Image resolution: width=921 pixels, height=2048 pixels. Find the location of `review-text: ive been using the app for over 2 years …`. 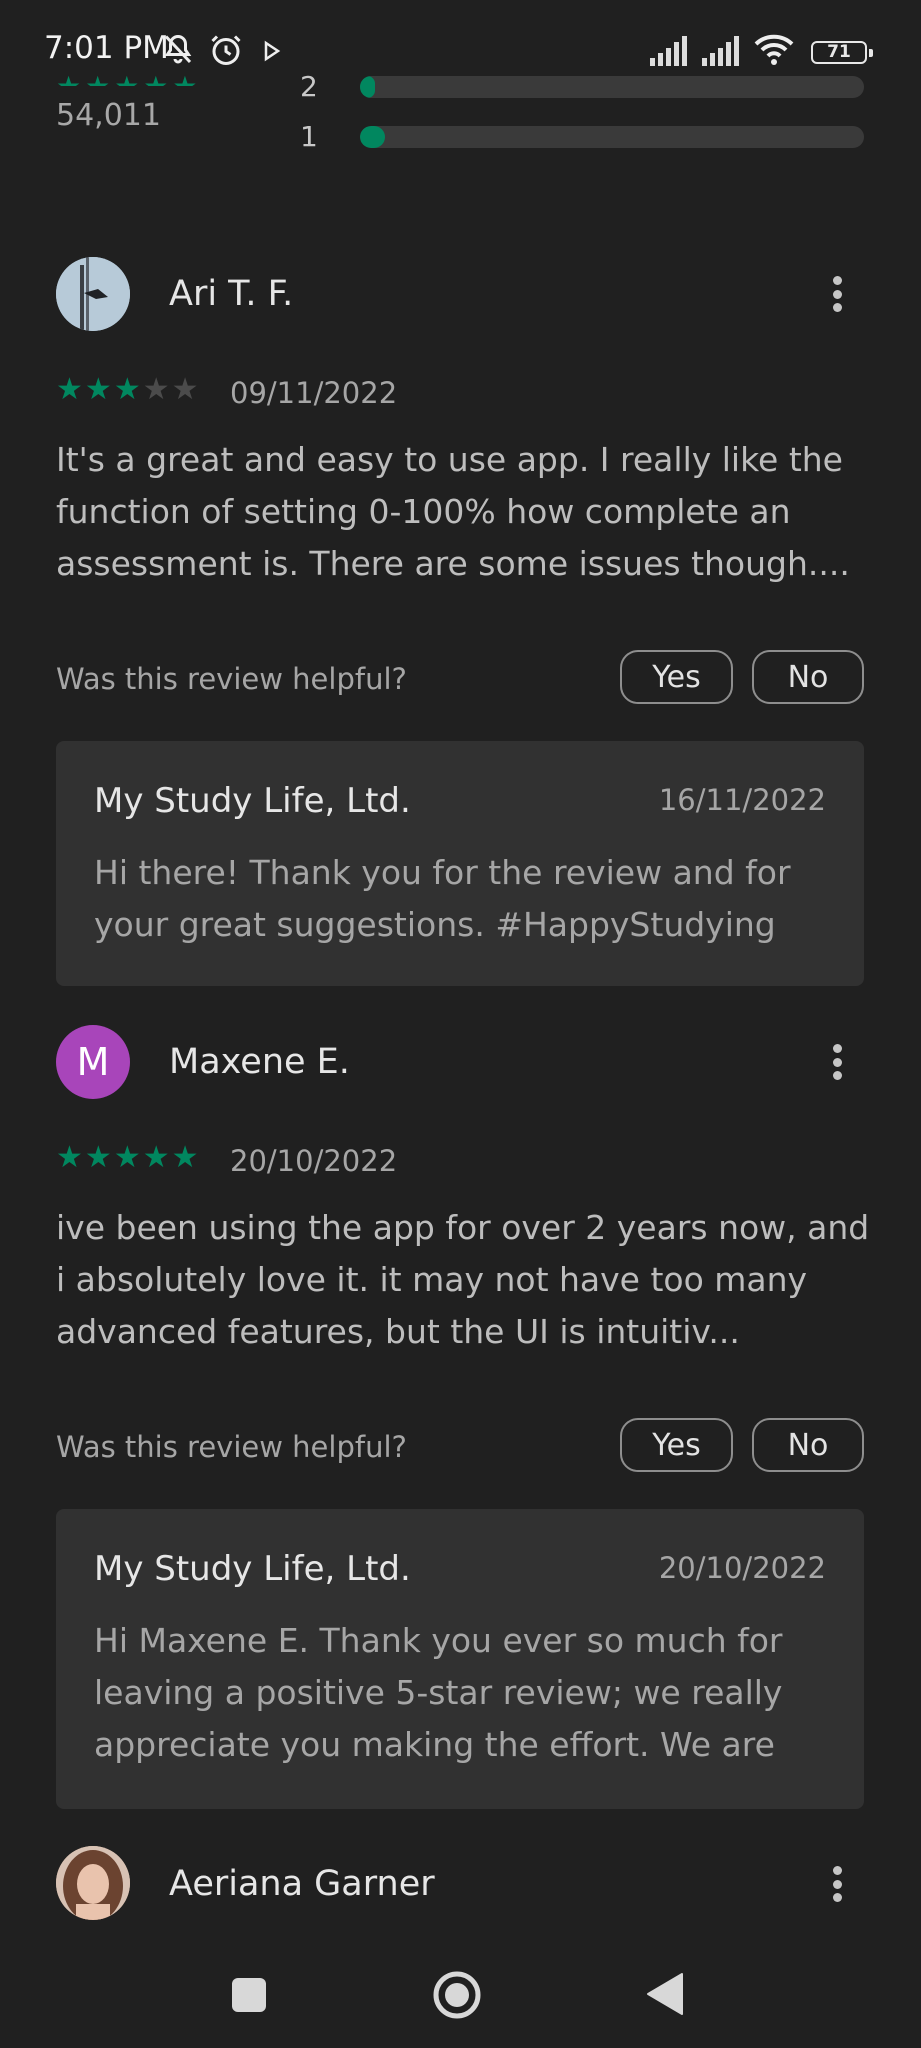

review-text: ive been using the app for over 2 years … is located at coordinates (466, 1280).